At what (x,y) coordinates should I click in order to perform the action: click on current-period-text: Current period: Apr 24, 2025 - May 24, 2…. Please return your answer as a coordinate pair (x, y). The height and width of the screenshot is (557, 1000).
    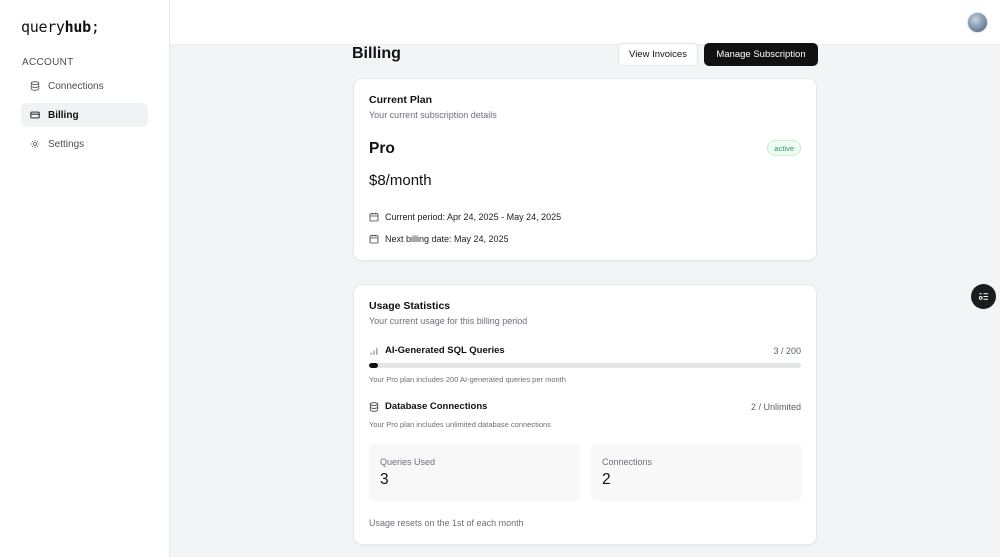
    Looking at the image, I should click on (473, 217).